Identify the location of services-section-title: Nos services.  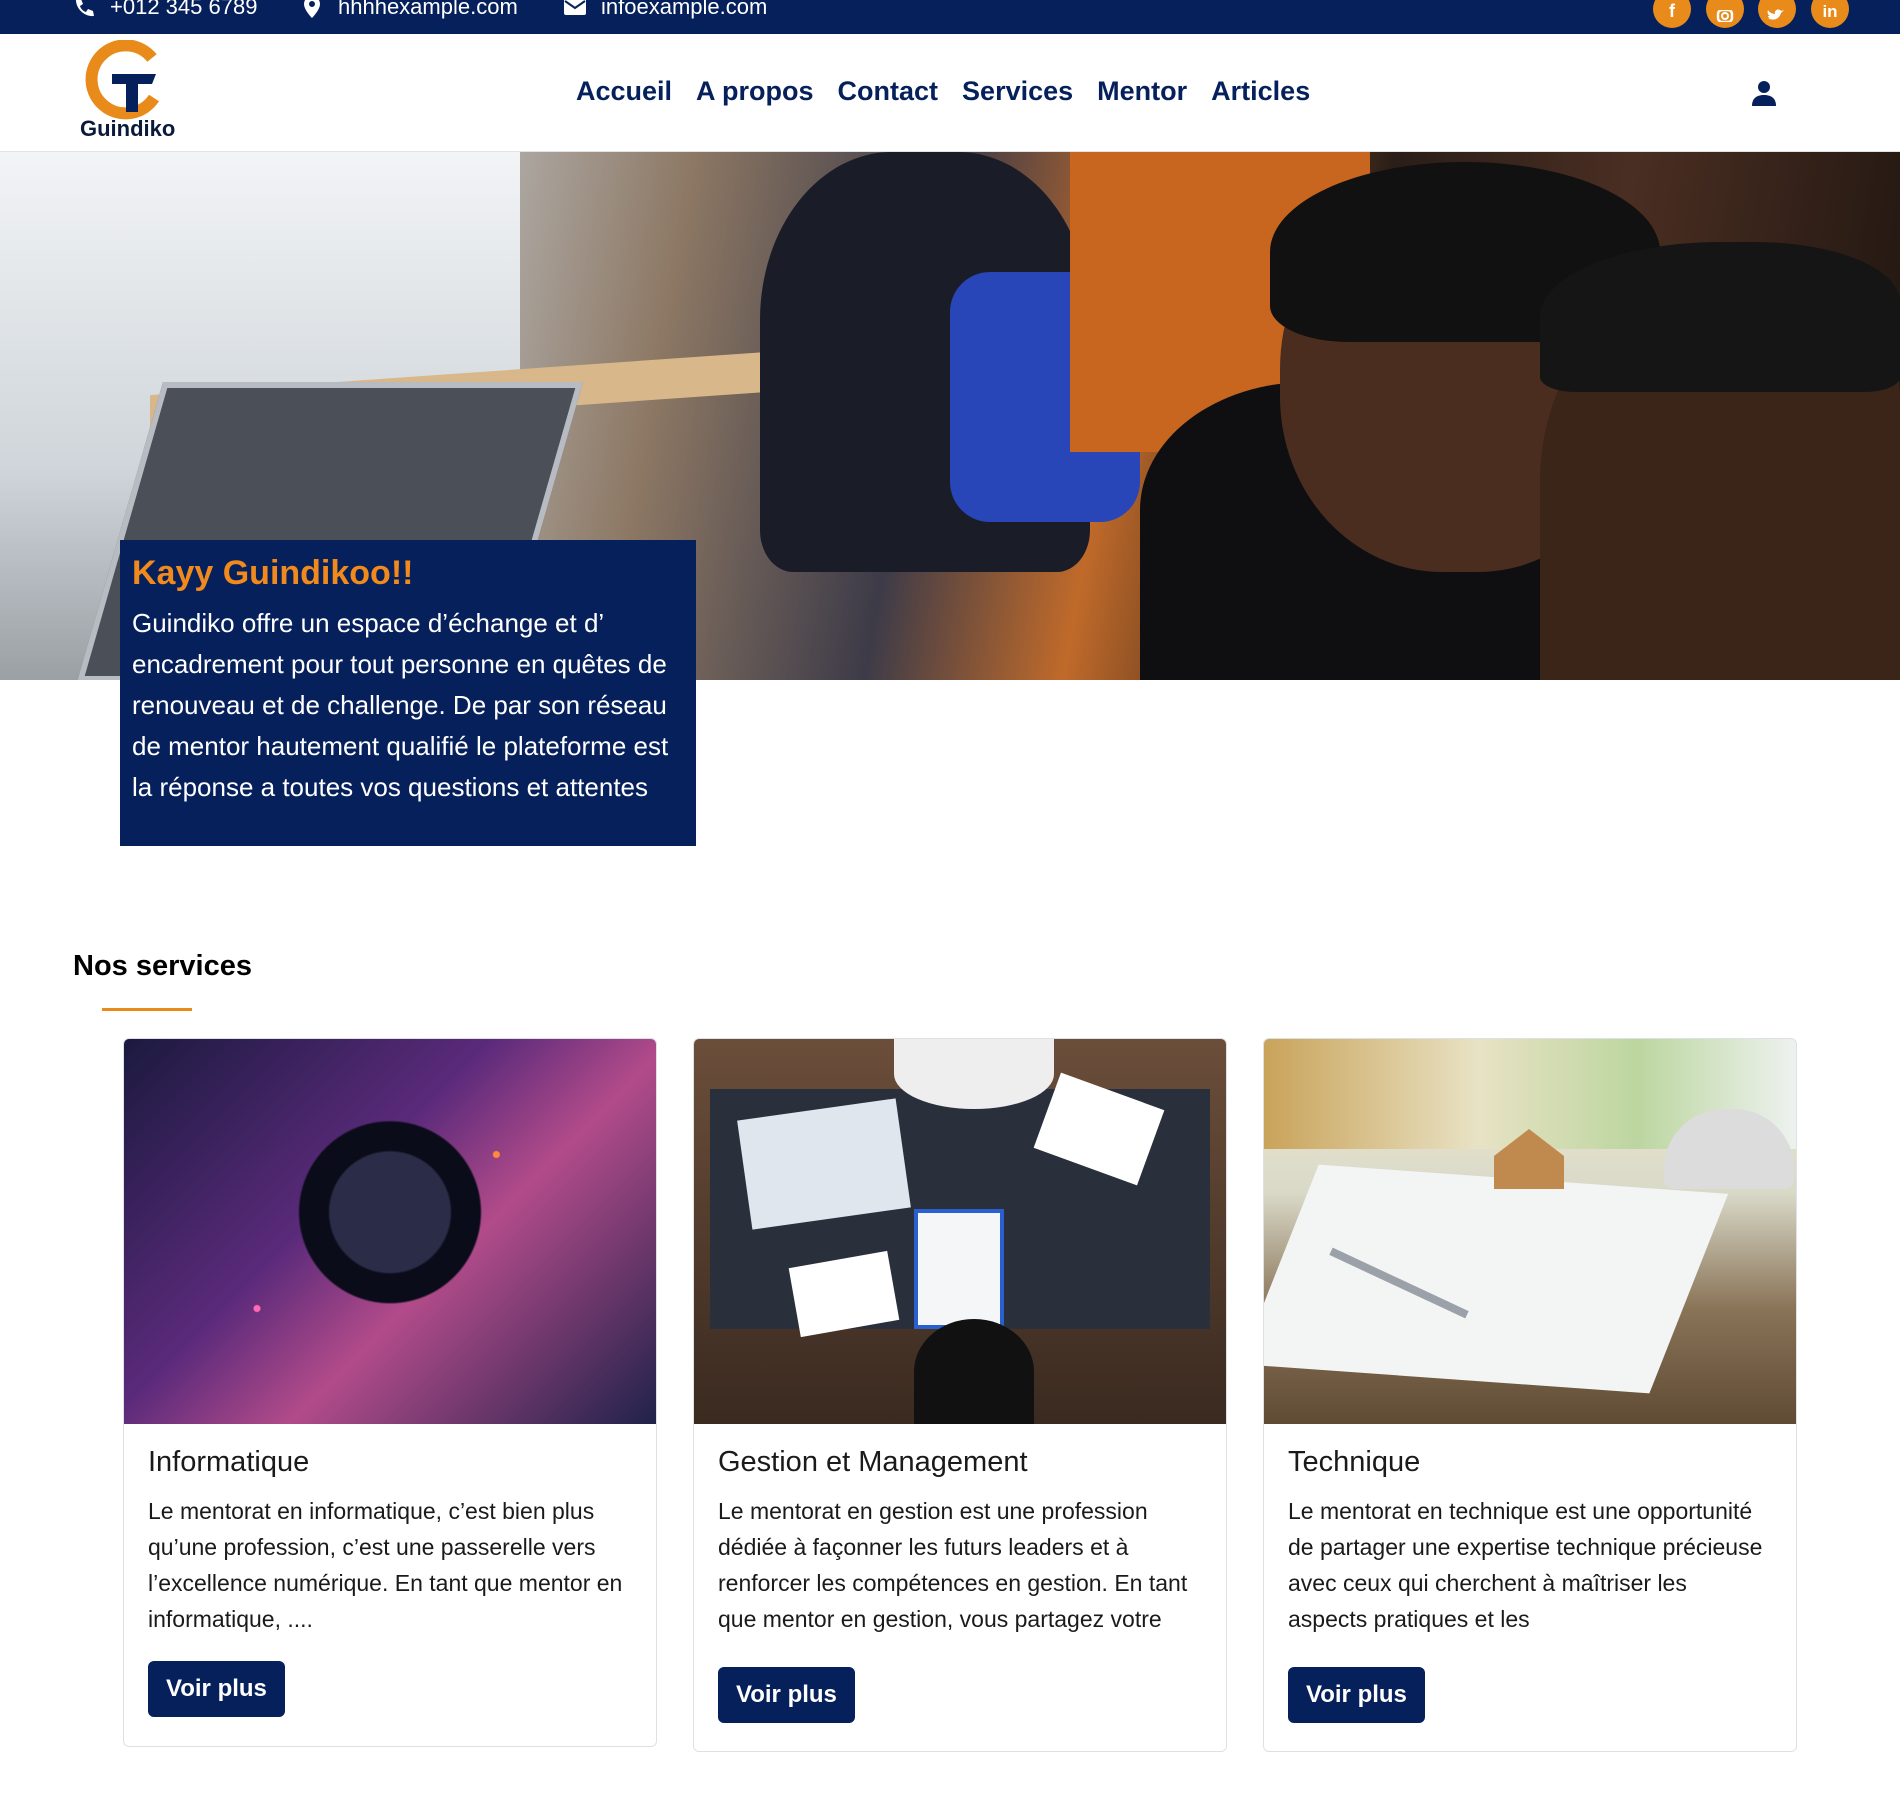
(162, 966).